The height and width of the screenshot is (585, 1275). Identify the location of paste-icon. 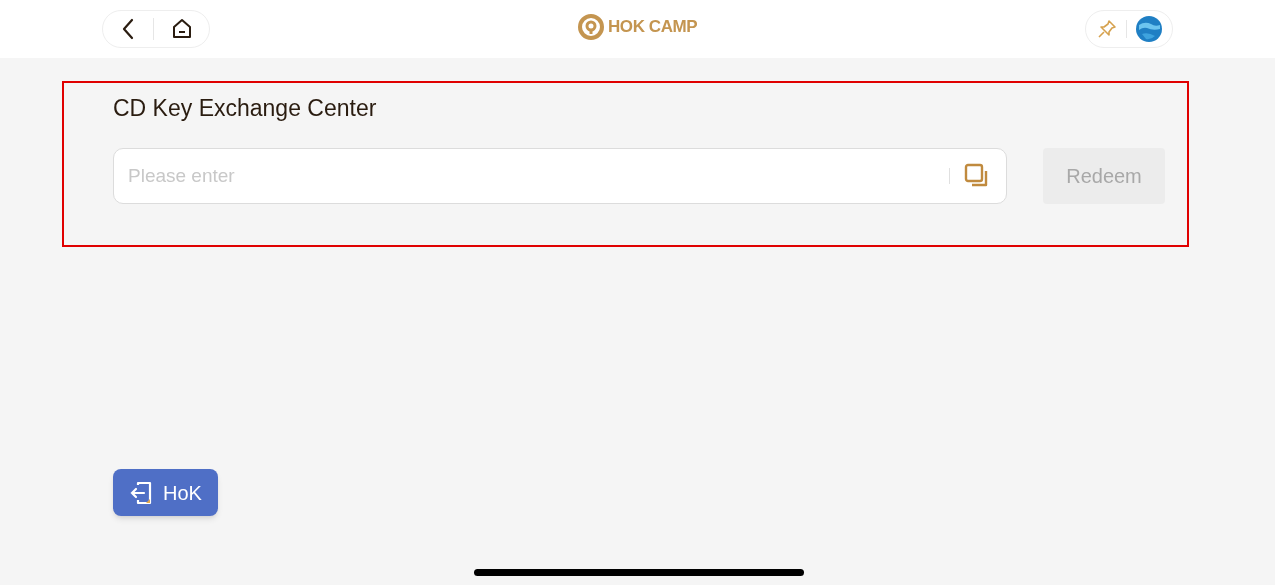
(977, 176).